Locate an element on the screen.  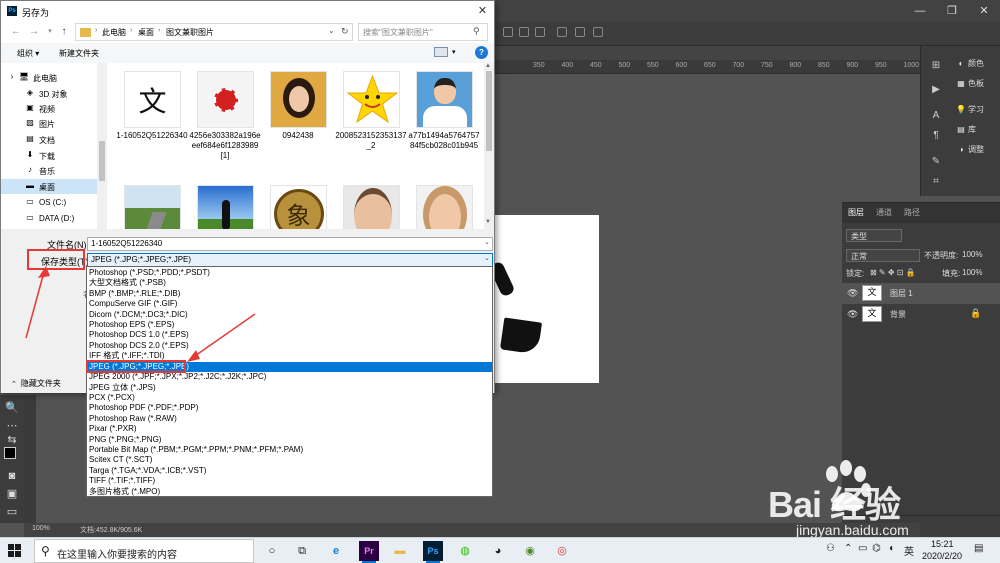
filetype-option: 大型文档格式 (*.PSB) is located at coordinates (289, 283).